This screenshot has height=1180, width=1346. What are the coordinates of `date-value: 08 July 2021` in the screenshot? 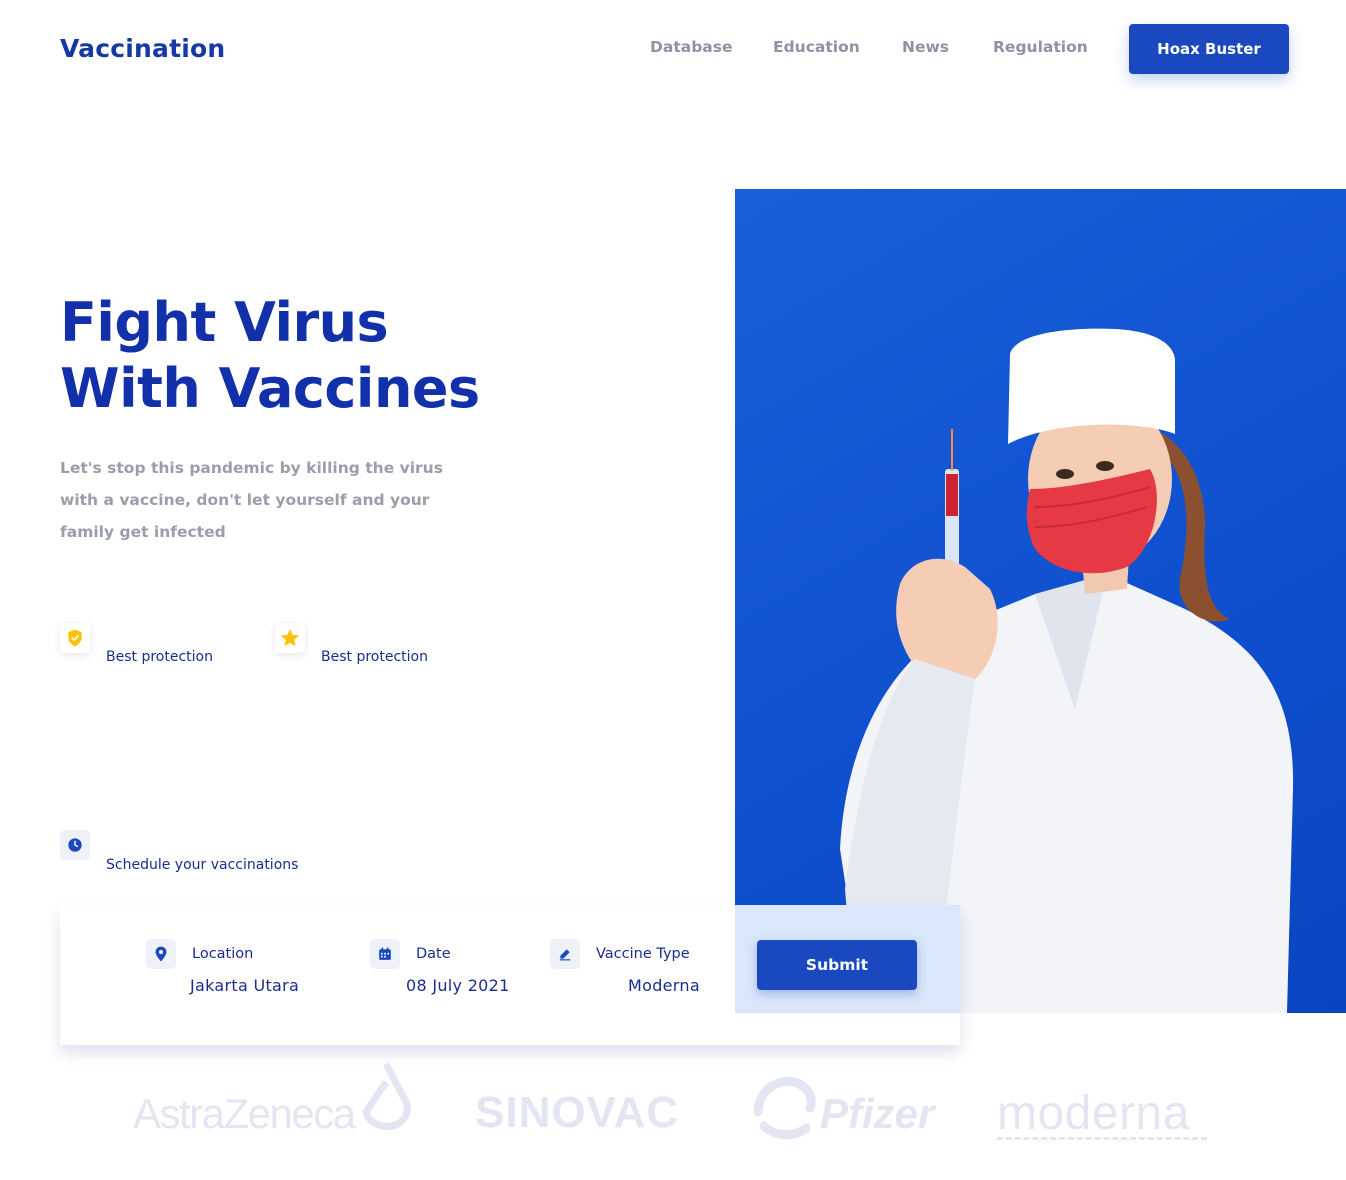 It's located at (458, 985).